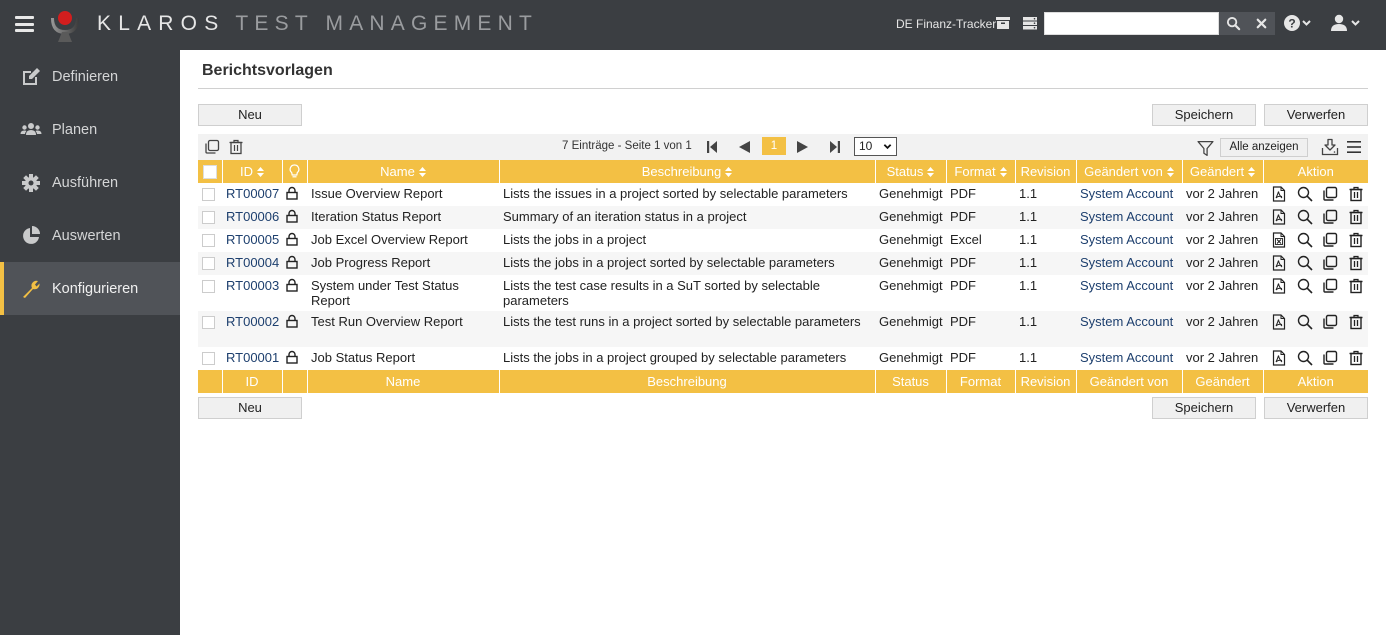 The height and width of the screenshot is (635, 1386). Describe the element at coordinates (981, 171) in the screenshot. I see `column-header-format: Format` at that location.